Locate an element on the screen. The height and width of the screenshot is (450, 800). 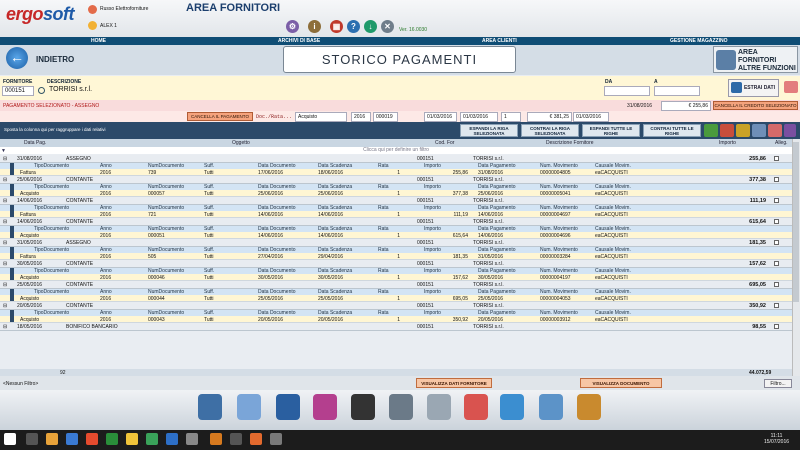
calculator-icon: ▦ is located at coordinates (336, 26).